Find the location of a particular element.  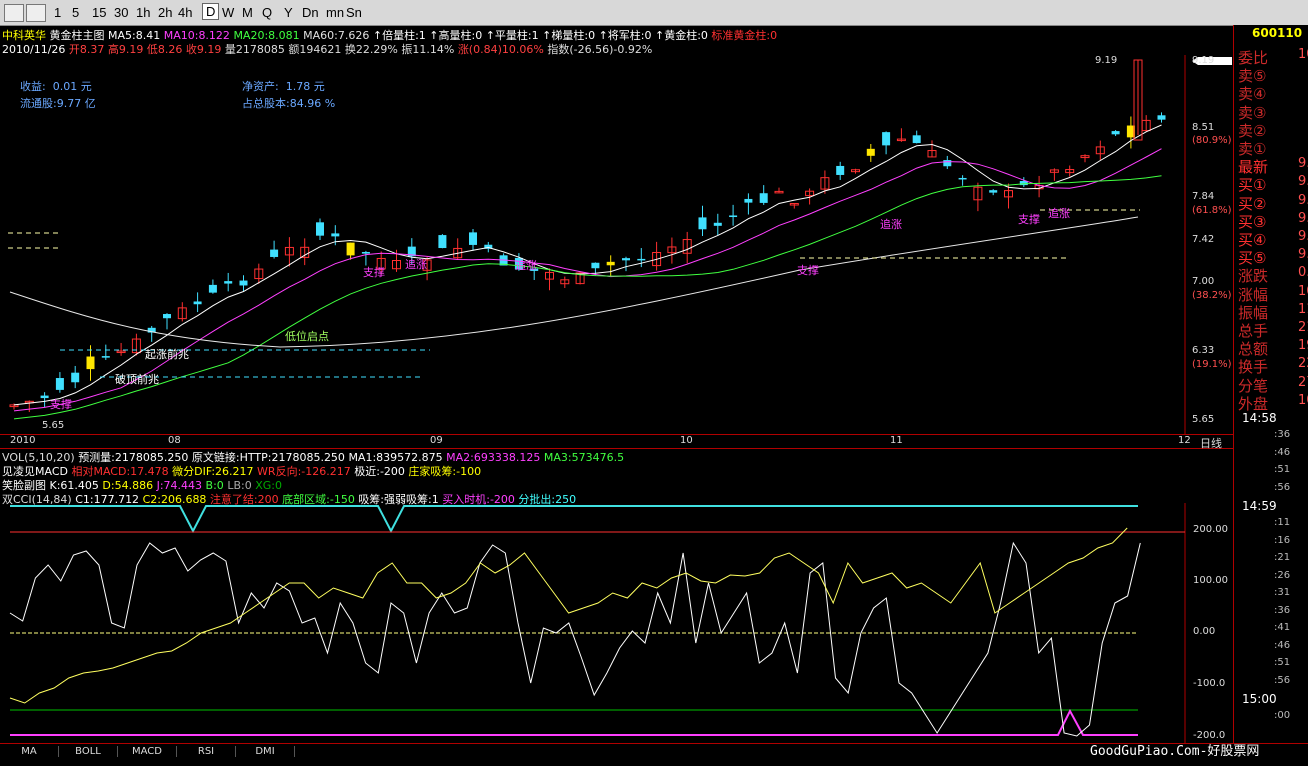

timeframe-mn: mn is located at coordinates (335, 12).